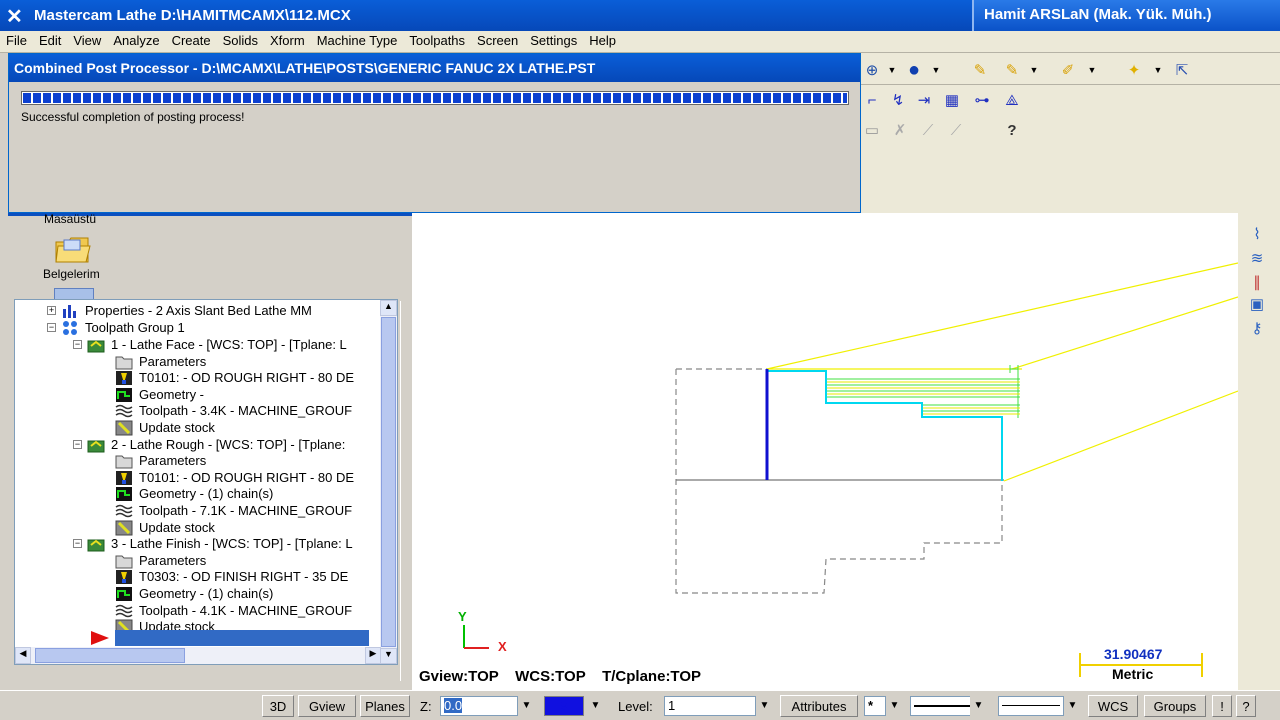 This screenshot has width=1280, height=720. I want to click on z-label: Z:, so click(426, 706).